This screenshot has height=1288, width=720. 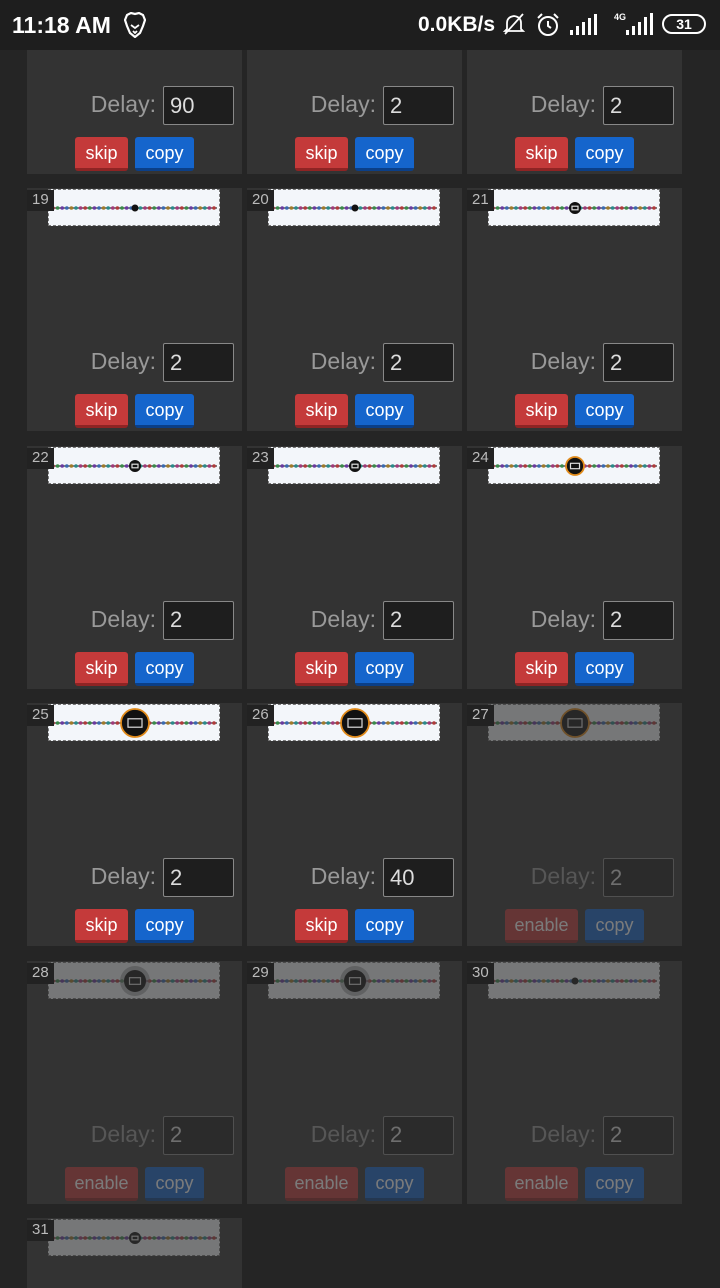 What do you see at coordinates (620, 17) in the screenshot?
I see `network-type-label: 4G` at bounding box center [620, 17].